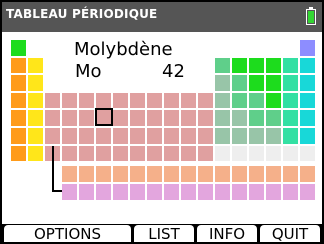 This screenshot has width=324, height=244. What do you see at coordinates (290, 233) in the screenshot?
I see `quit-button: QUIT` at bounding box center [290, 233].